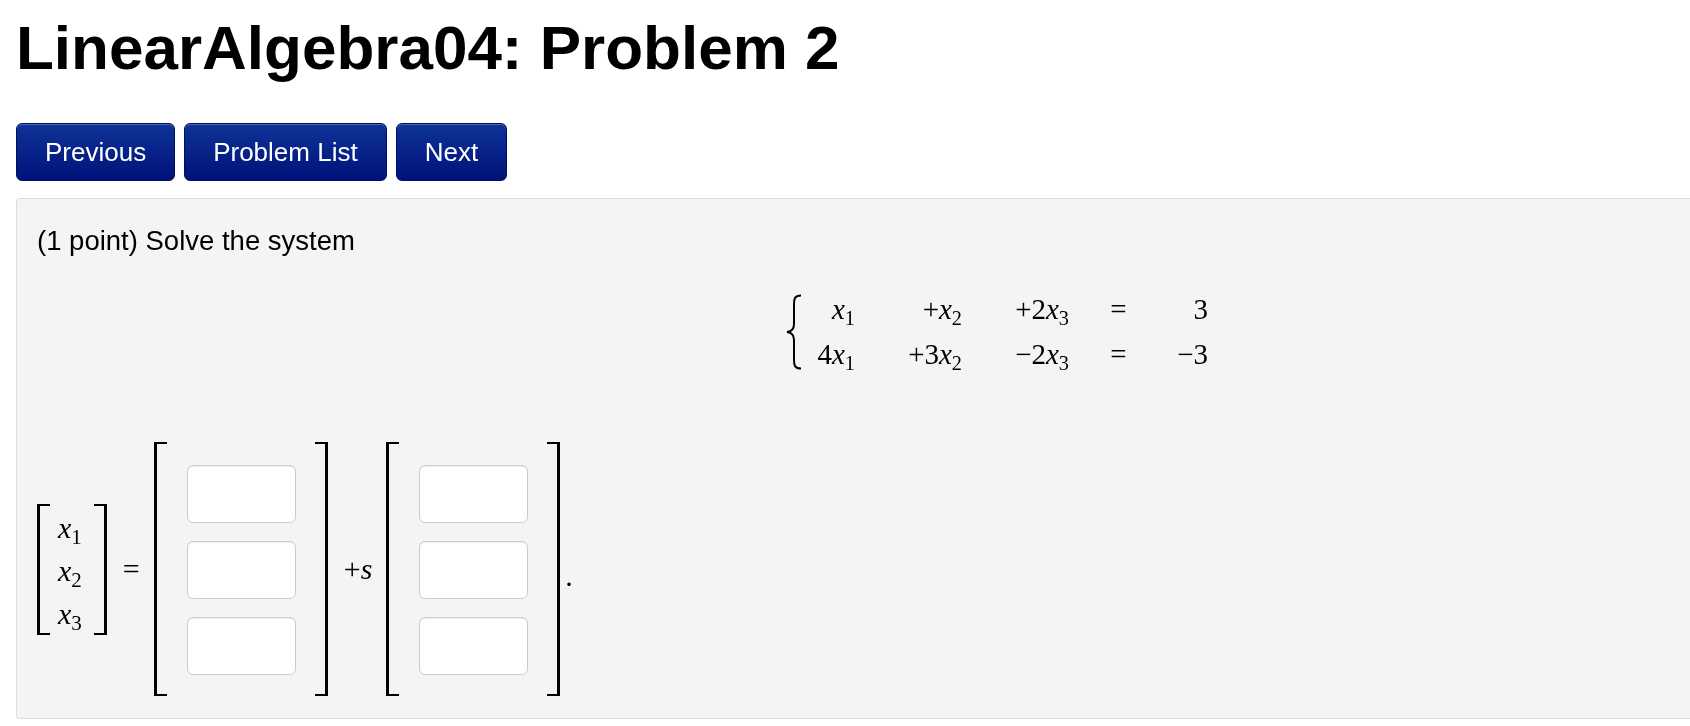 This screenshot has width=1690, height=726. Describe the element at coordinates (70, 615) in the screenshot. I see `vector-entry: x$_{3}$` at that location.